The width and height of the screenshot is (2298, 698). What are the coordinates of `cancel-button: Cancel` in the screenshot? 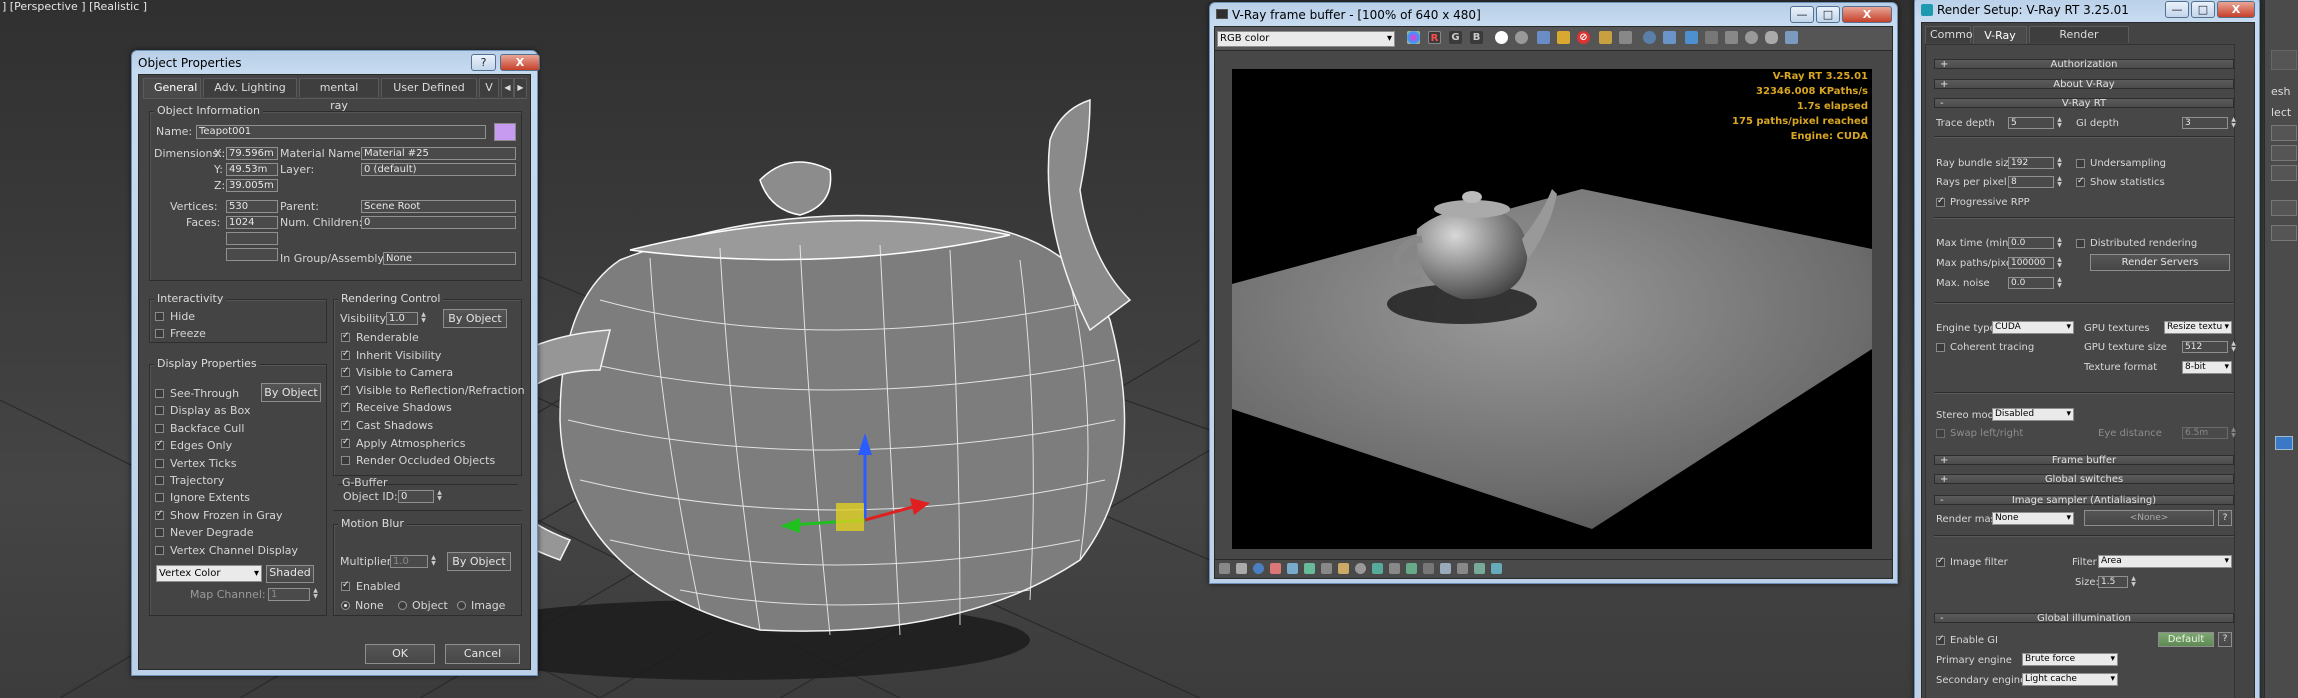 It's located at (482, 654).